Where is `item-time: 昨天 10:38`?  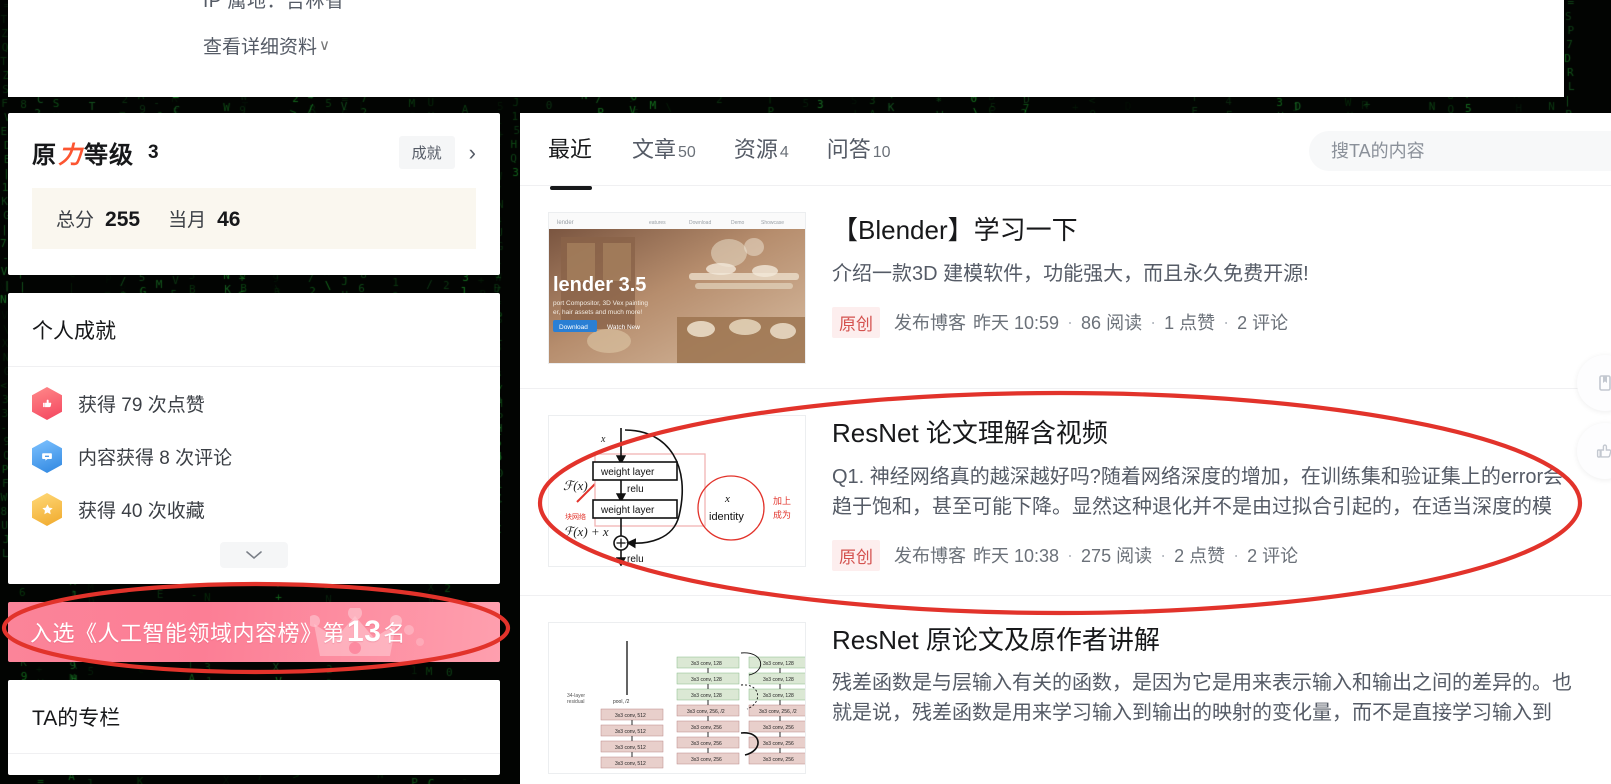
item-time: 昨天 10:38 is located at coordinates (1016, 556).